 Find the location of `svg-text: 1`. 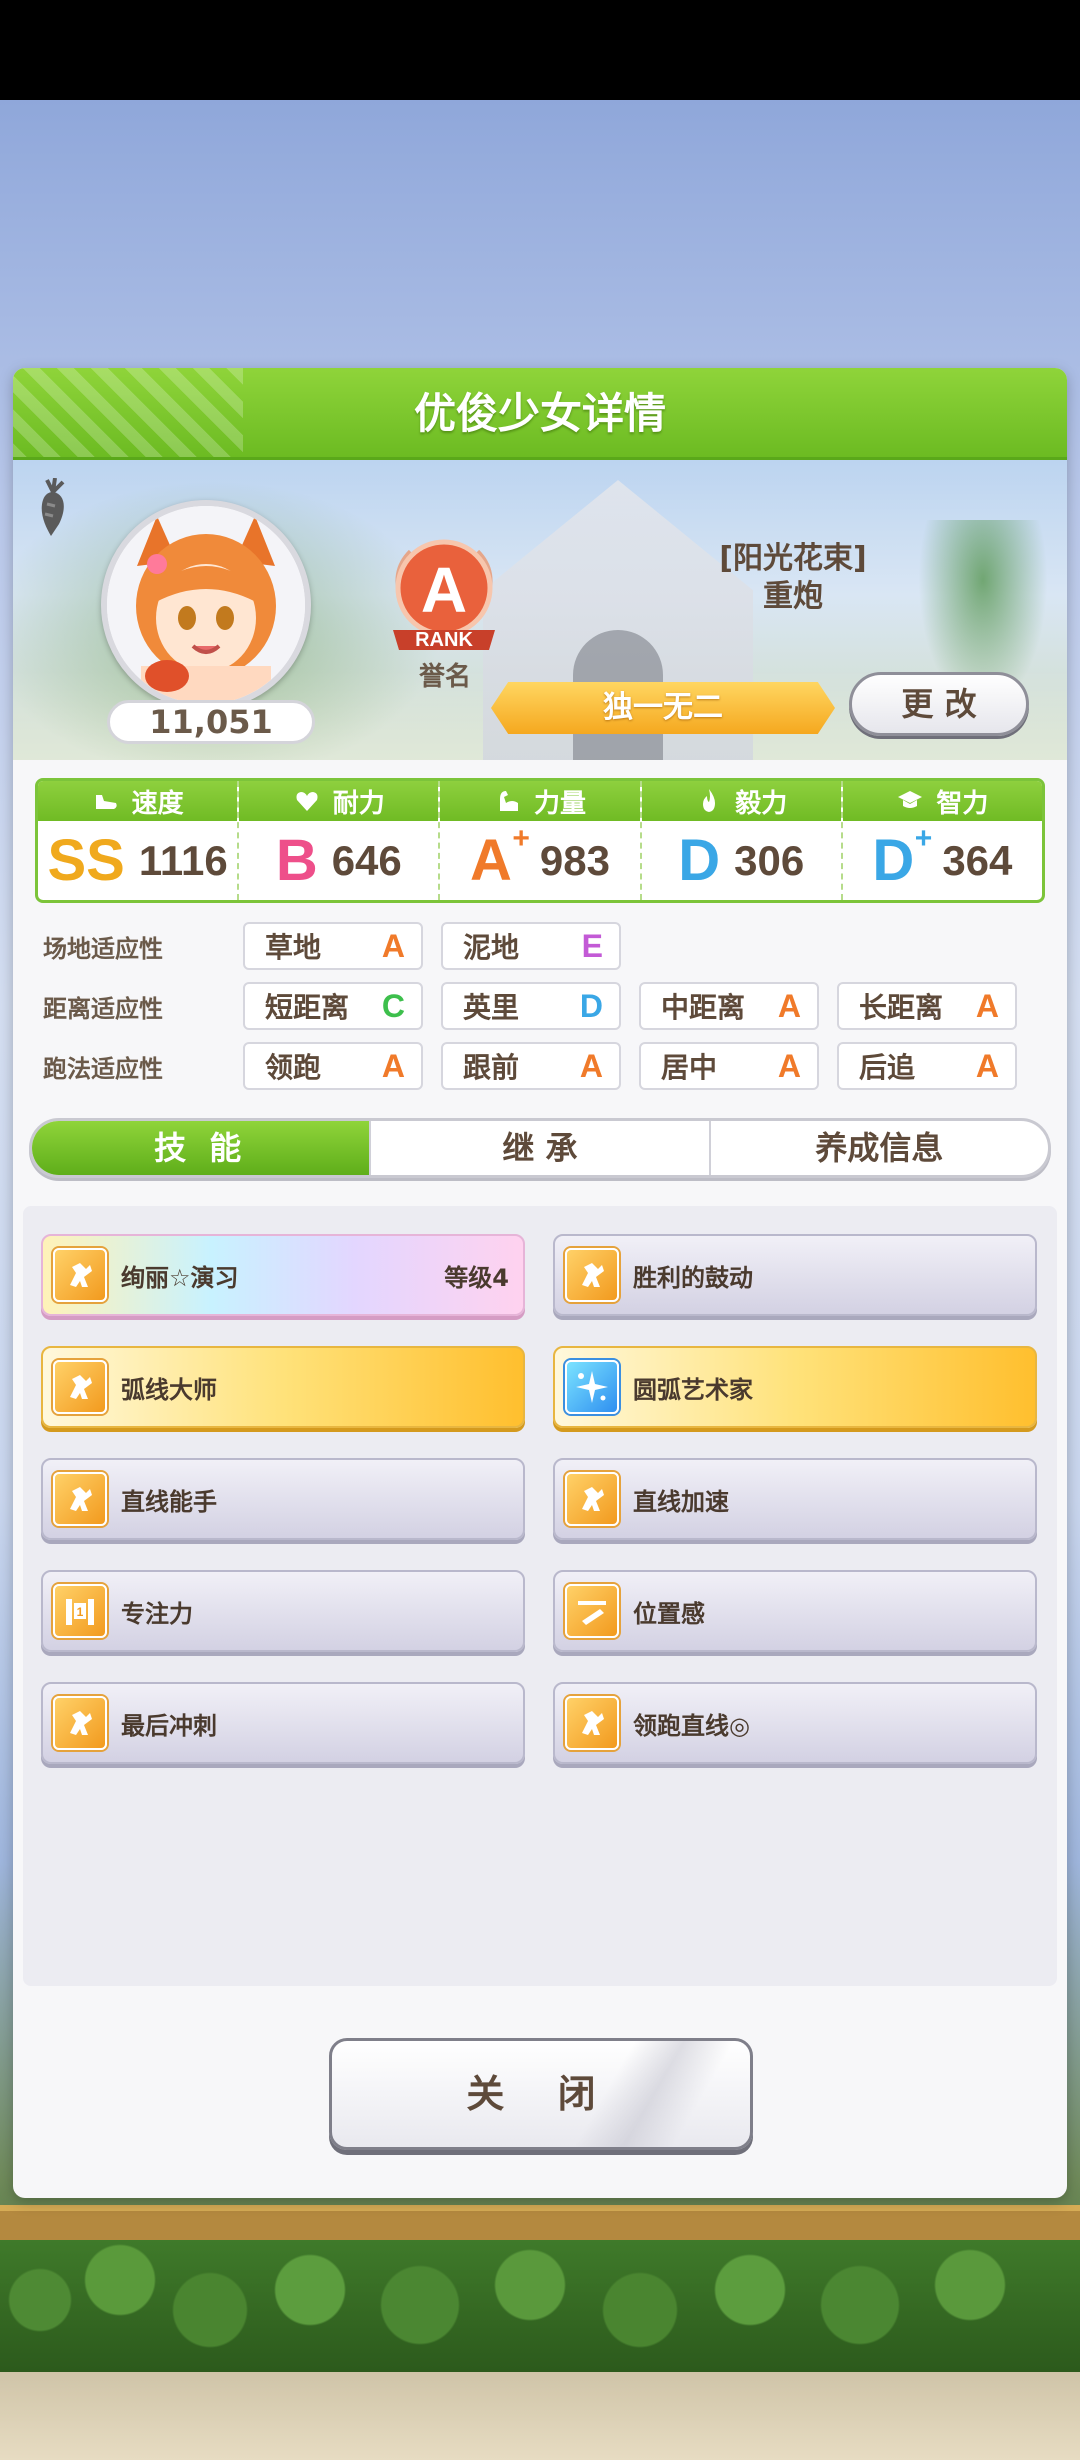

svg-text: 1 is located at coordinates (80, 1612).